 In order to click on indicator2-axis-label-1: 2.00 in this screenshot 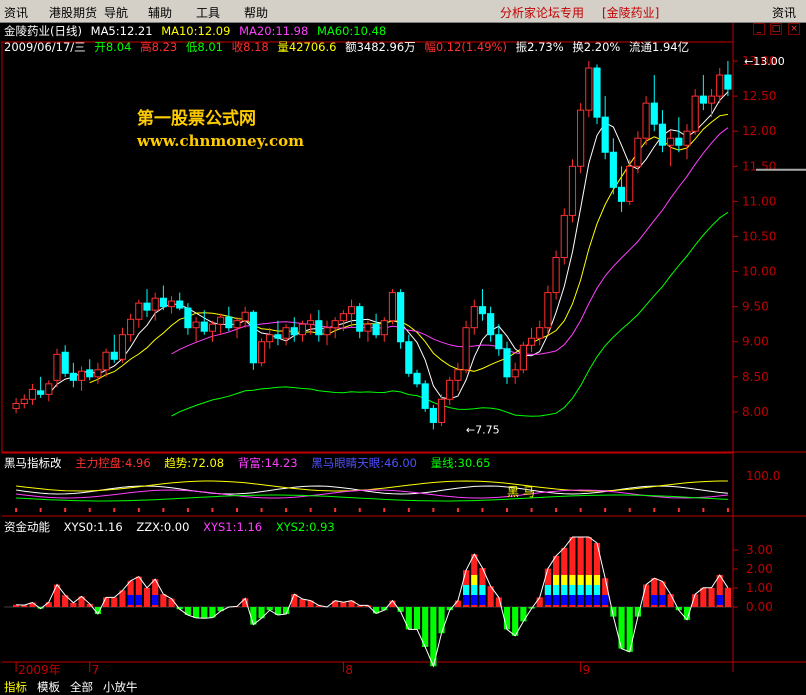, I will do `click(759, 569)`.